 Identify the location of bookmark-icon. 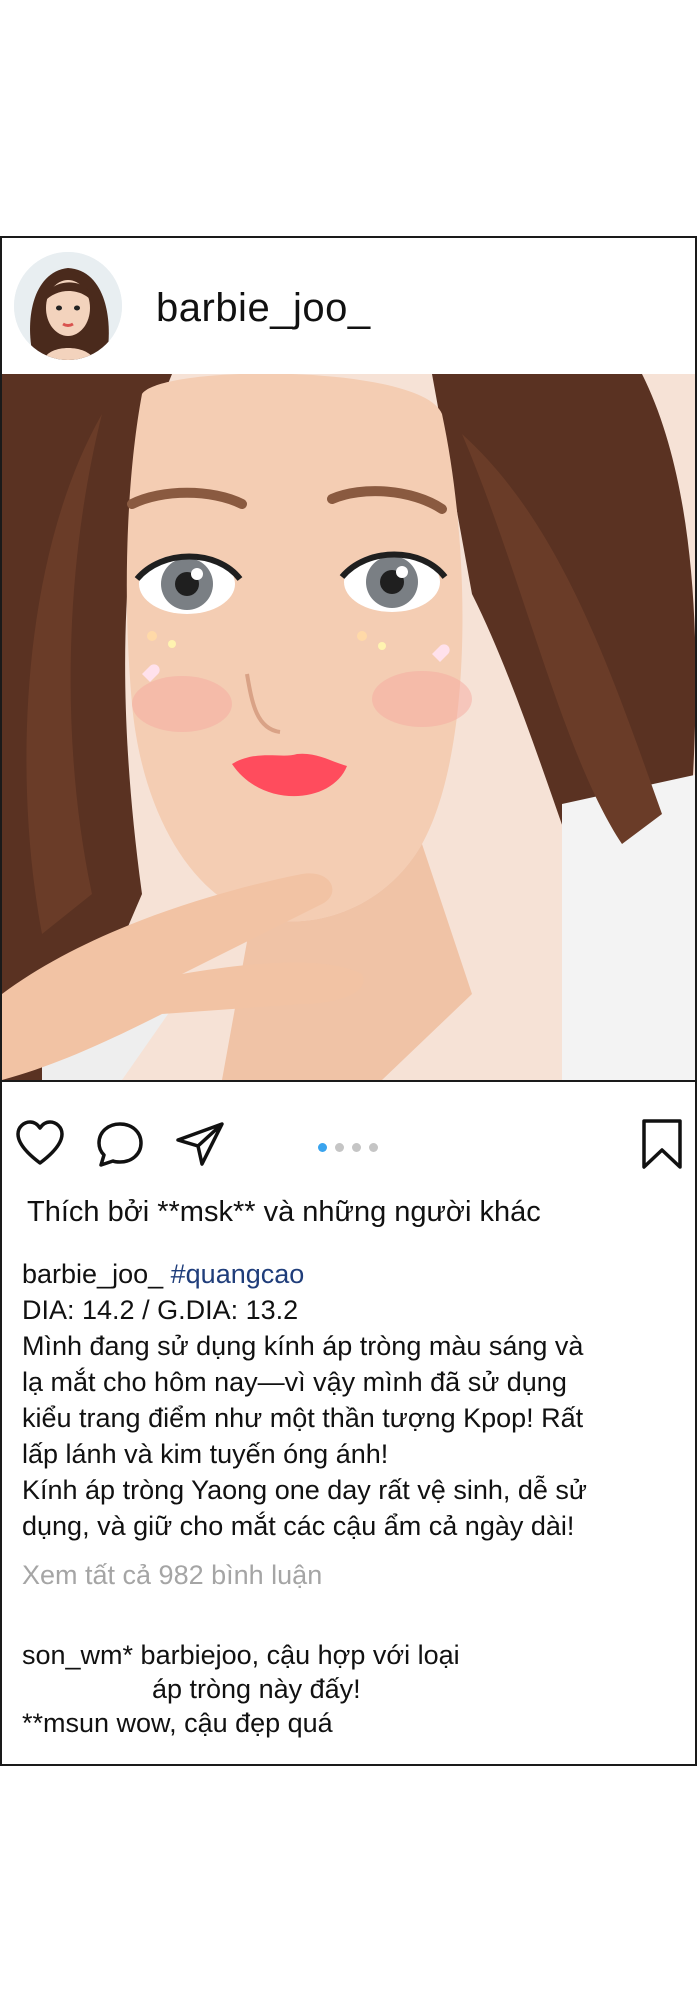
(662, 1144).